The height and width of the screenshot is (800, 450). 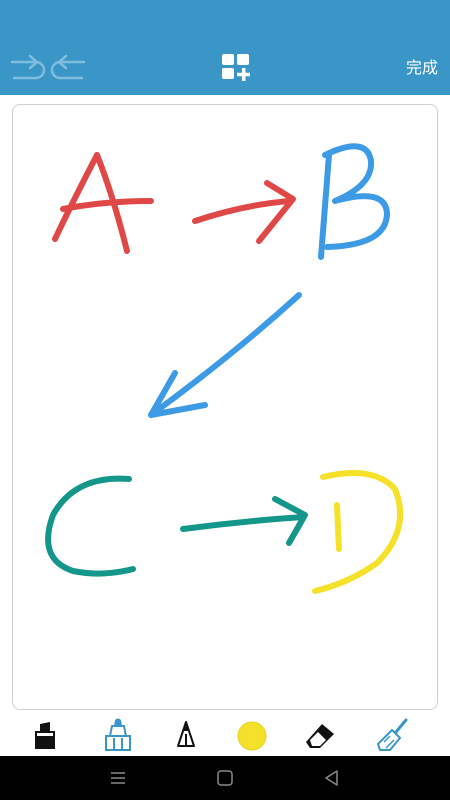 I want to click on marker-icon, so click(x=44, y=734).